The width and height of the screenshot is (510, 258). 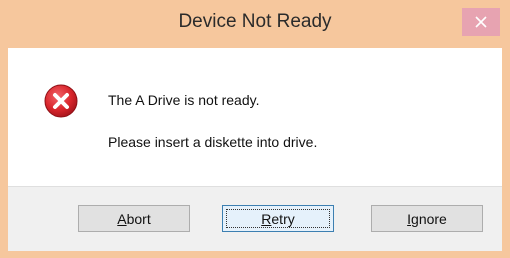 I want to click on abort-button: Abort, so click(x=134, y=218).